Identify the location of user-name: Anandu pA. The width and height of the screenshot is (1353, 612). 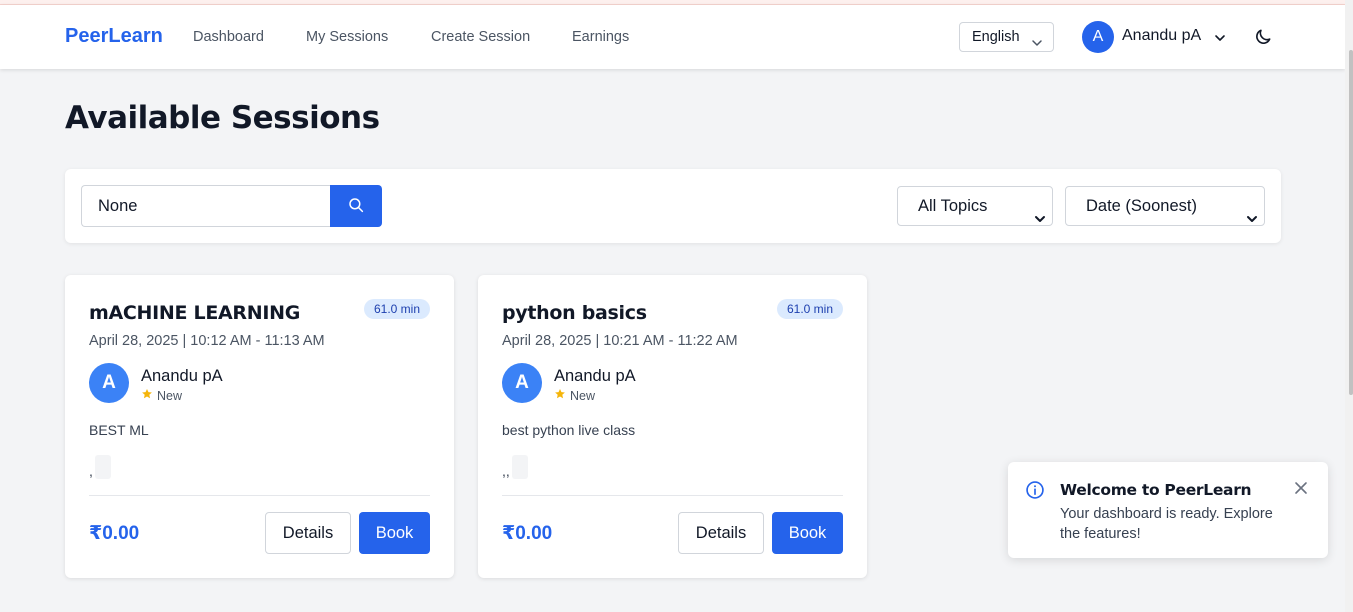
(1161, 36).